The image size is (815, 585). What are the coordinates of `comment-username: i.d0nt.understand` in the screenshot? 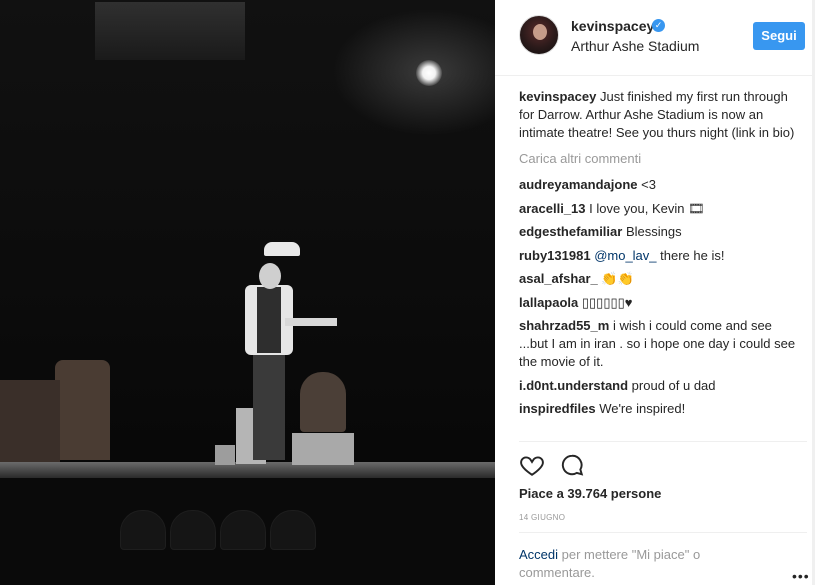 It's located at (573, 385).